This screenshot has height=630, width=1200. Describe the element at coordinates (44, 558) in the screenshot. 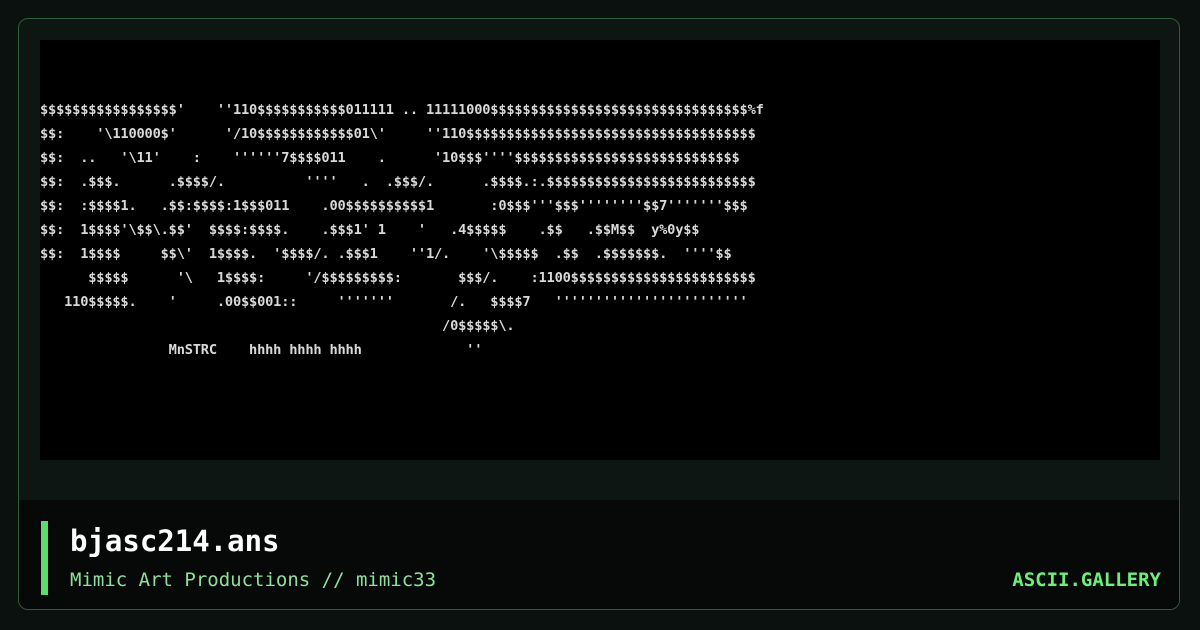

I see `accent-bar` at that location.